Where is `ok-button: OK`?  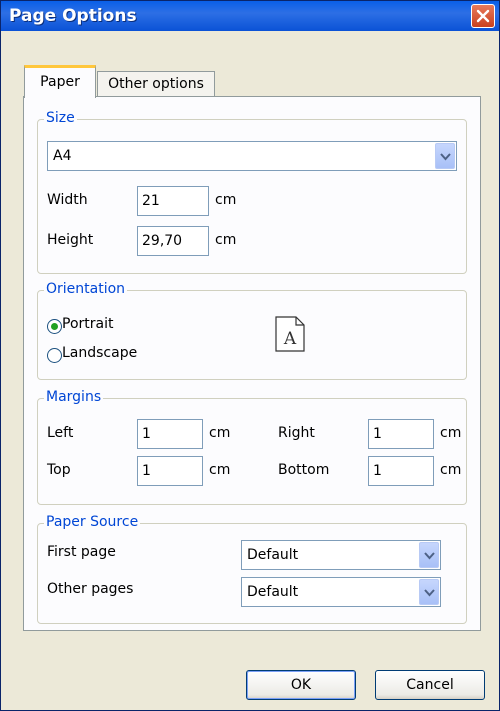 ok-button: OK is located at coordinates (301, 685).